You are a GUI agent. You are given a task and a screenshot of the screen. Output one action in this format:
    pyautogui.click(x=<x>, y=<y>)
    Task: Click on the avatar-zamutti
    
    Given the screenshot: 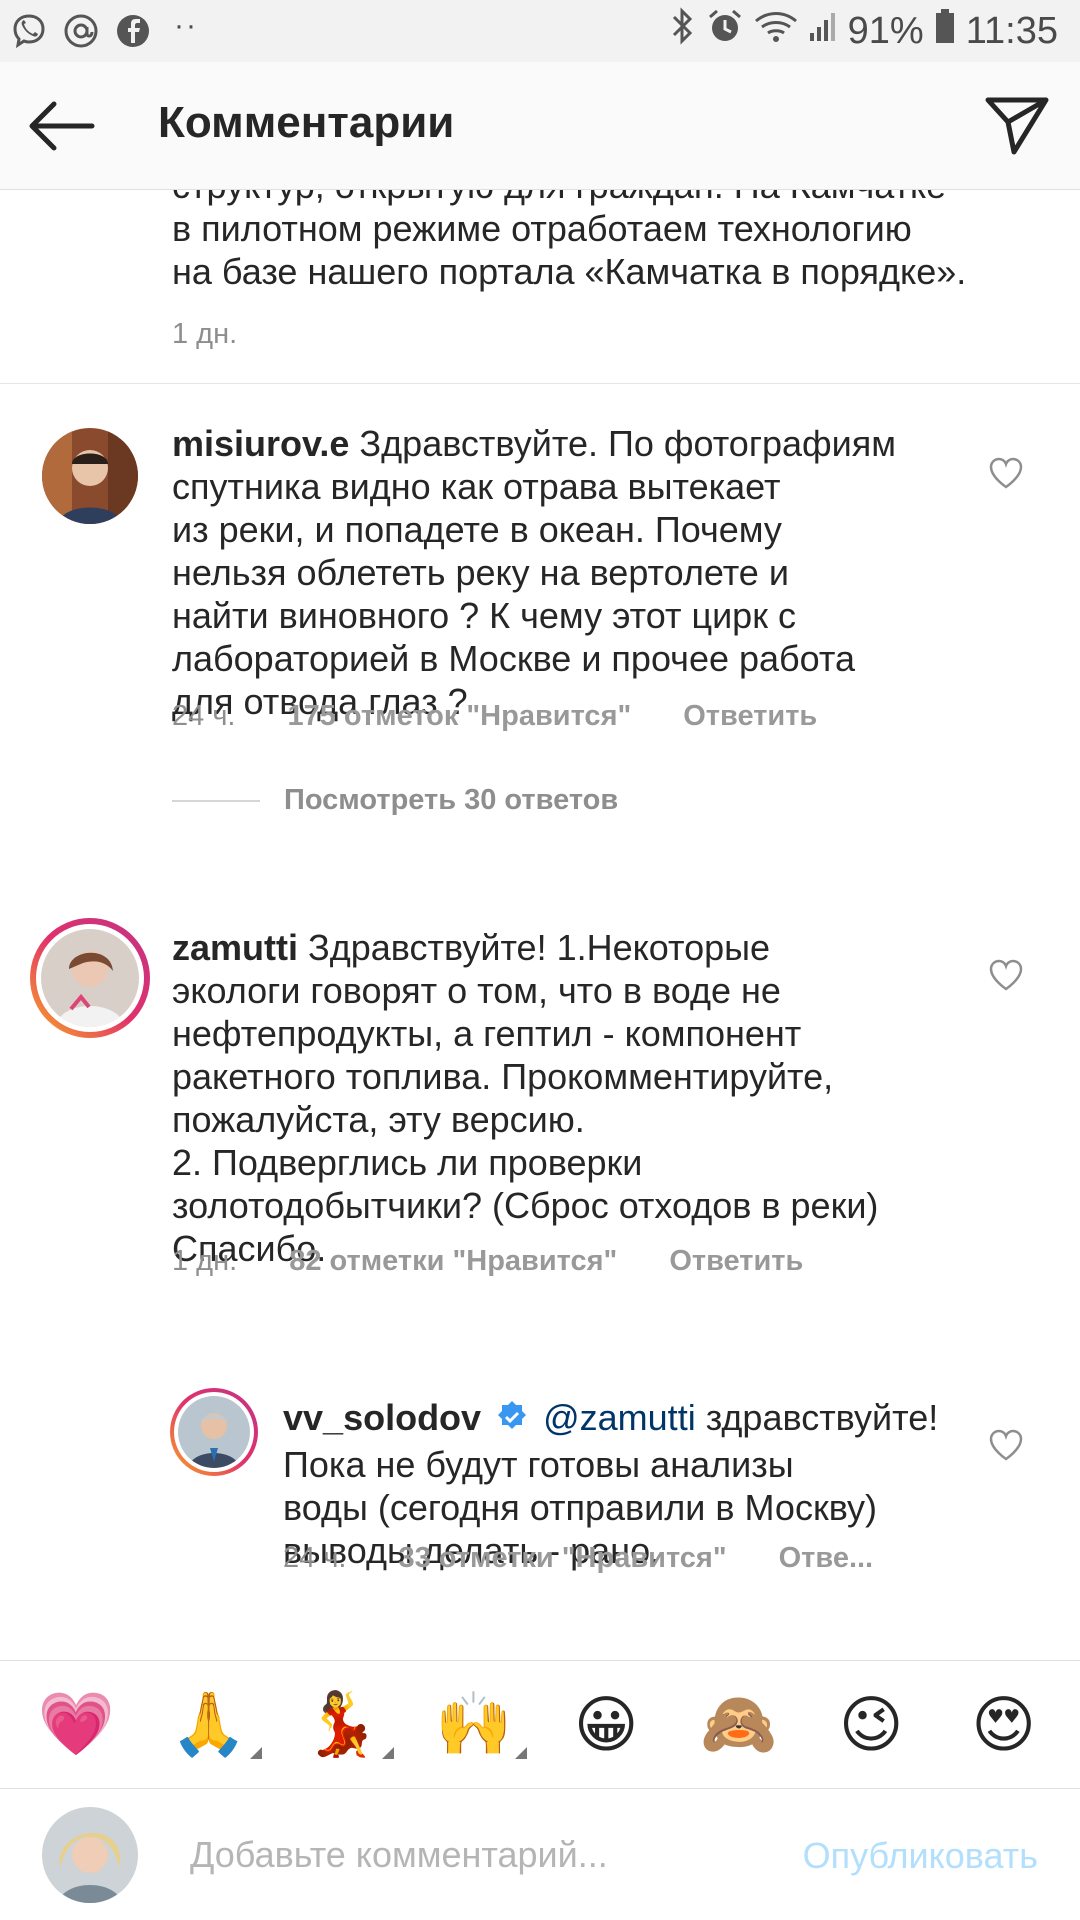 What is the action you would take?
    pyautogui.click(x=90, y=978)
    